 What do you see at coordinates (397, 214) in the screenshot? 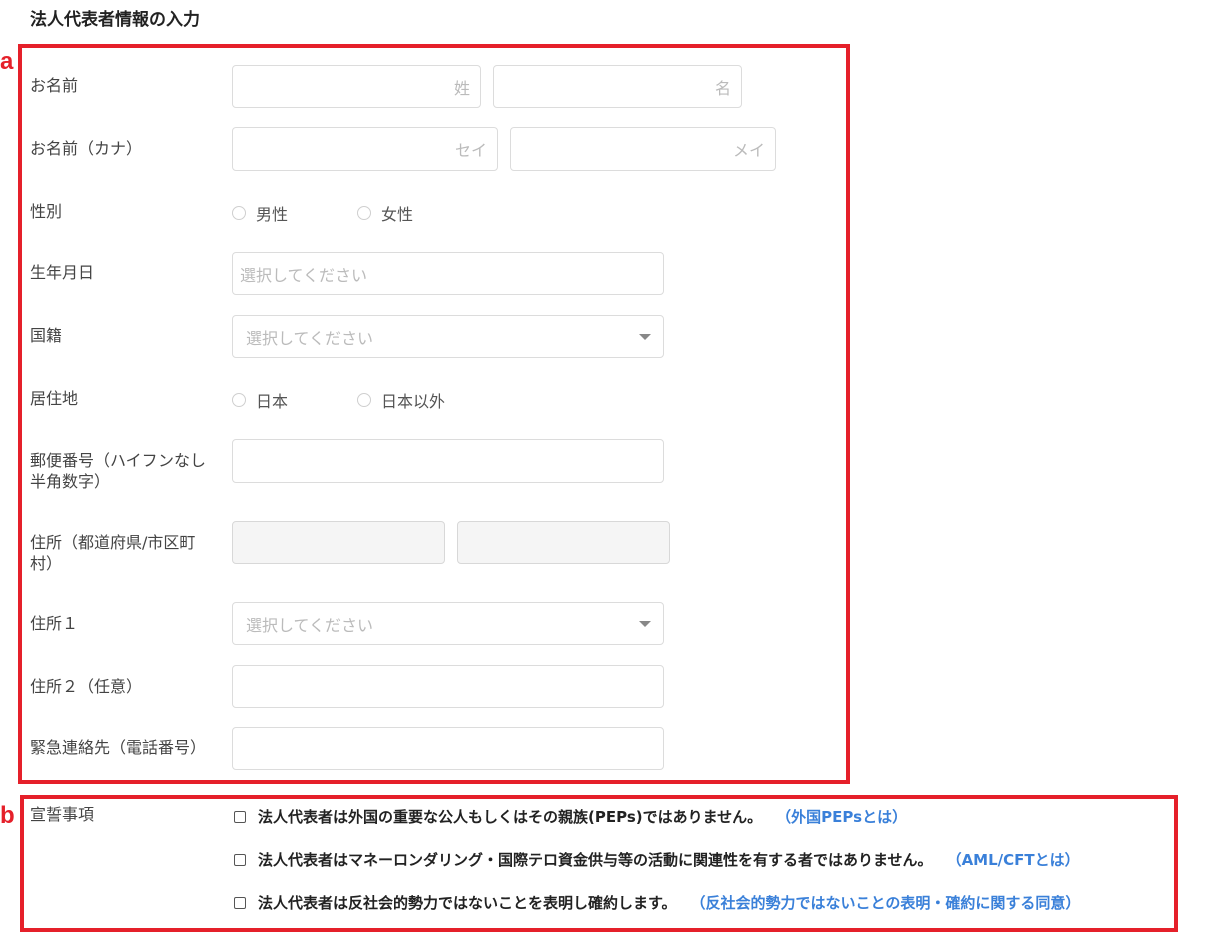
I see `gender-female-label: 女性` at bounding box center [397, 214].